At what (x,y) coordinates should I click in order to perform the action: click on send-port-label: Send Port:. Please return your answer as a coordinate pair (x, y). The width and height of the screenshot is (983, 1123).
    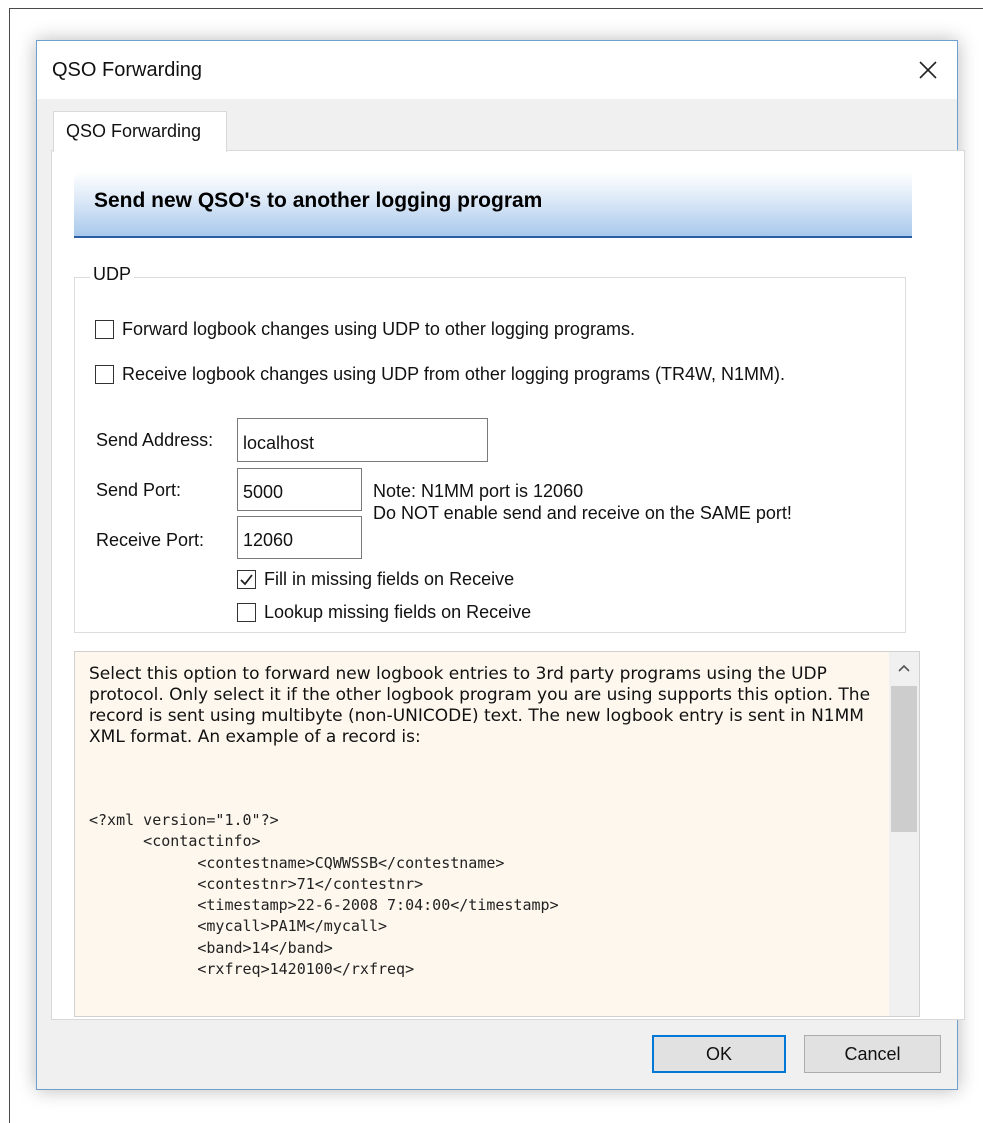
    Looking at the image, I should click on (139, 490).